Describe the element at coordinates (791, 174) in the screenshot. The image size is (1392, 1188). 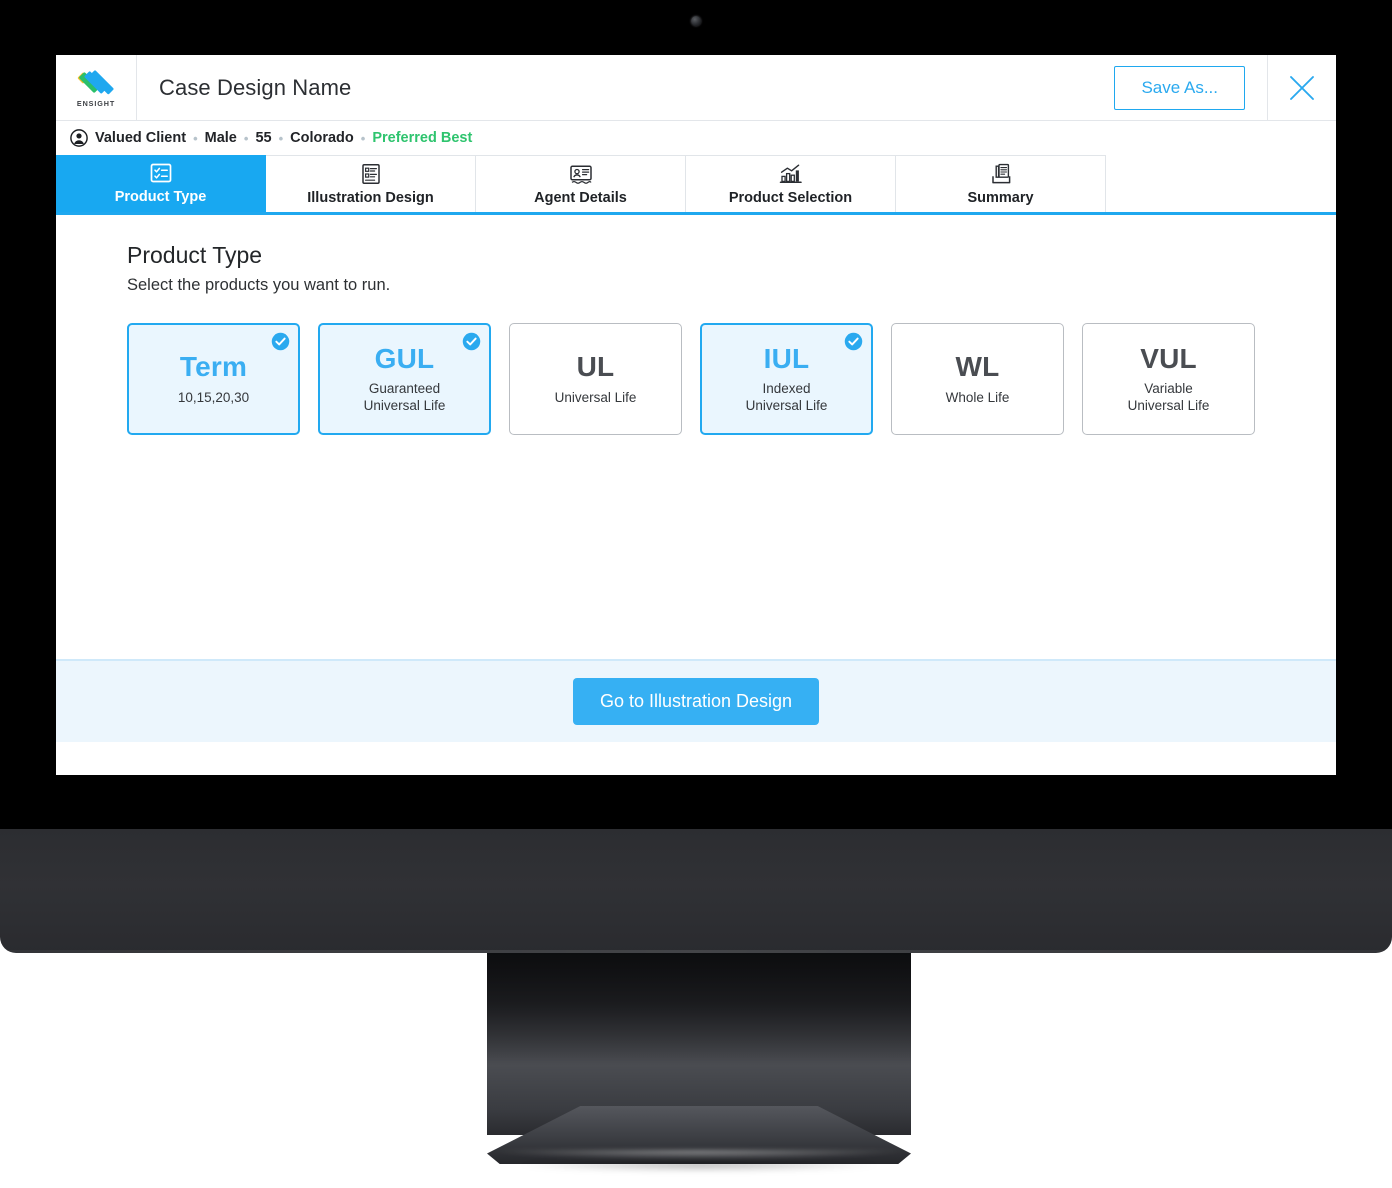
I see `bar-chart-icon` at that location.